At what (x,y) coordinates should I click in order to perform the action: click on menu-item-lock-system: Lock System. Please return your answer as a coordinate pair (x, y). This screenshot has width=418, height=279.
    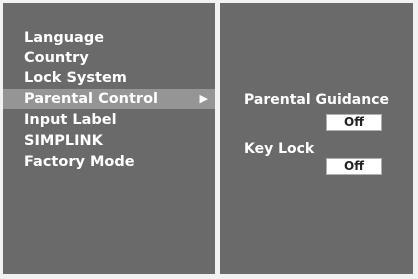
    Looking at the image, I should click on (109, 78).